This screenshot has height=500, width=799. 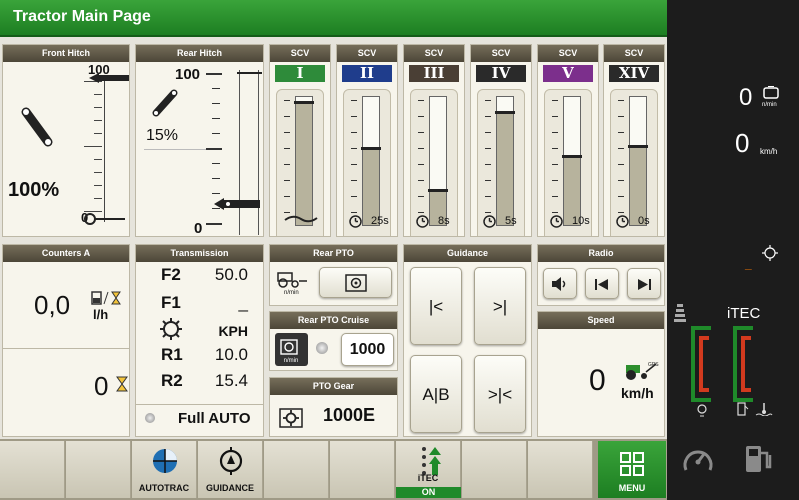 I want to click on speed-value: 0, so click(x=597, y=380).